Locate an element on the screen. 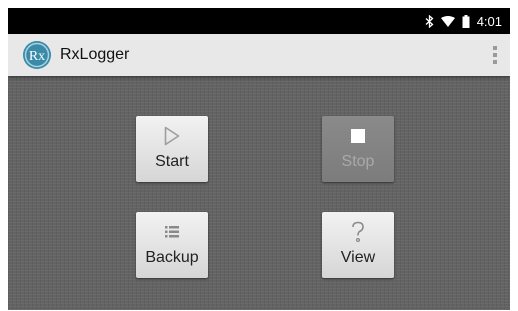 The height and width of the screenshot is (311, 518). status-icons: 4:01 is located at coordinates (463, 21).